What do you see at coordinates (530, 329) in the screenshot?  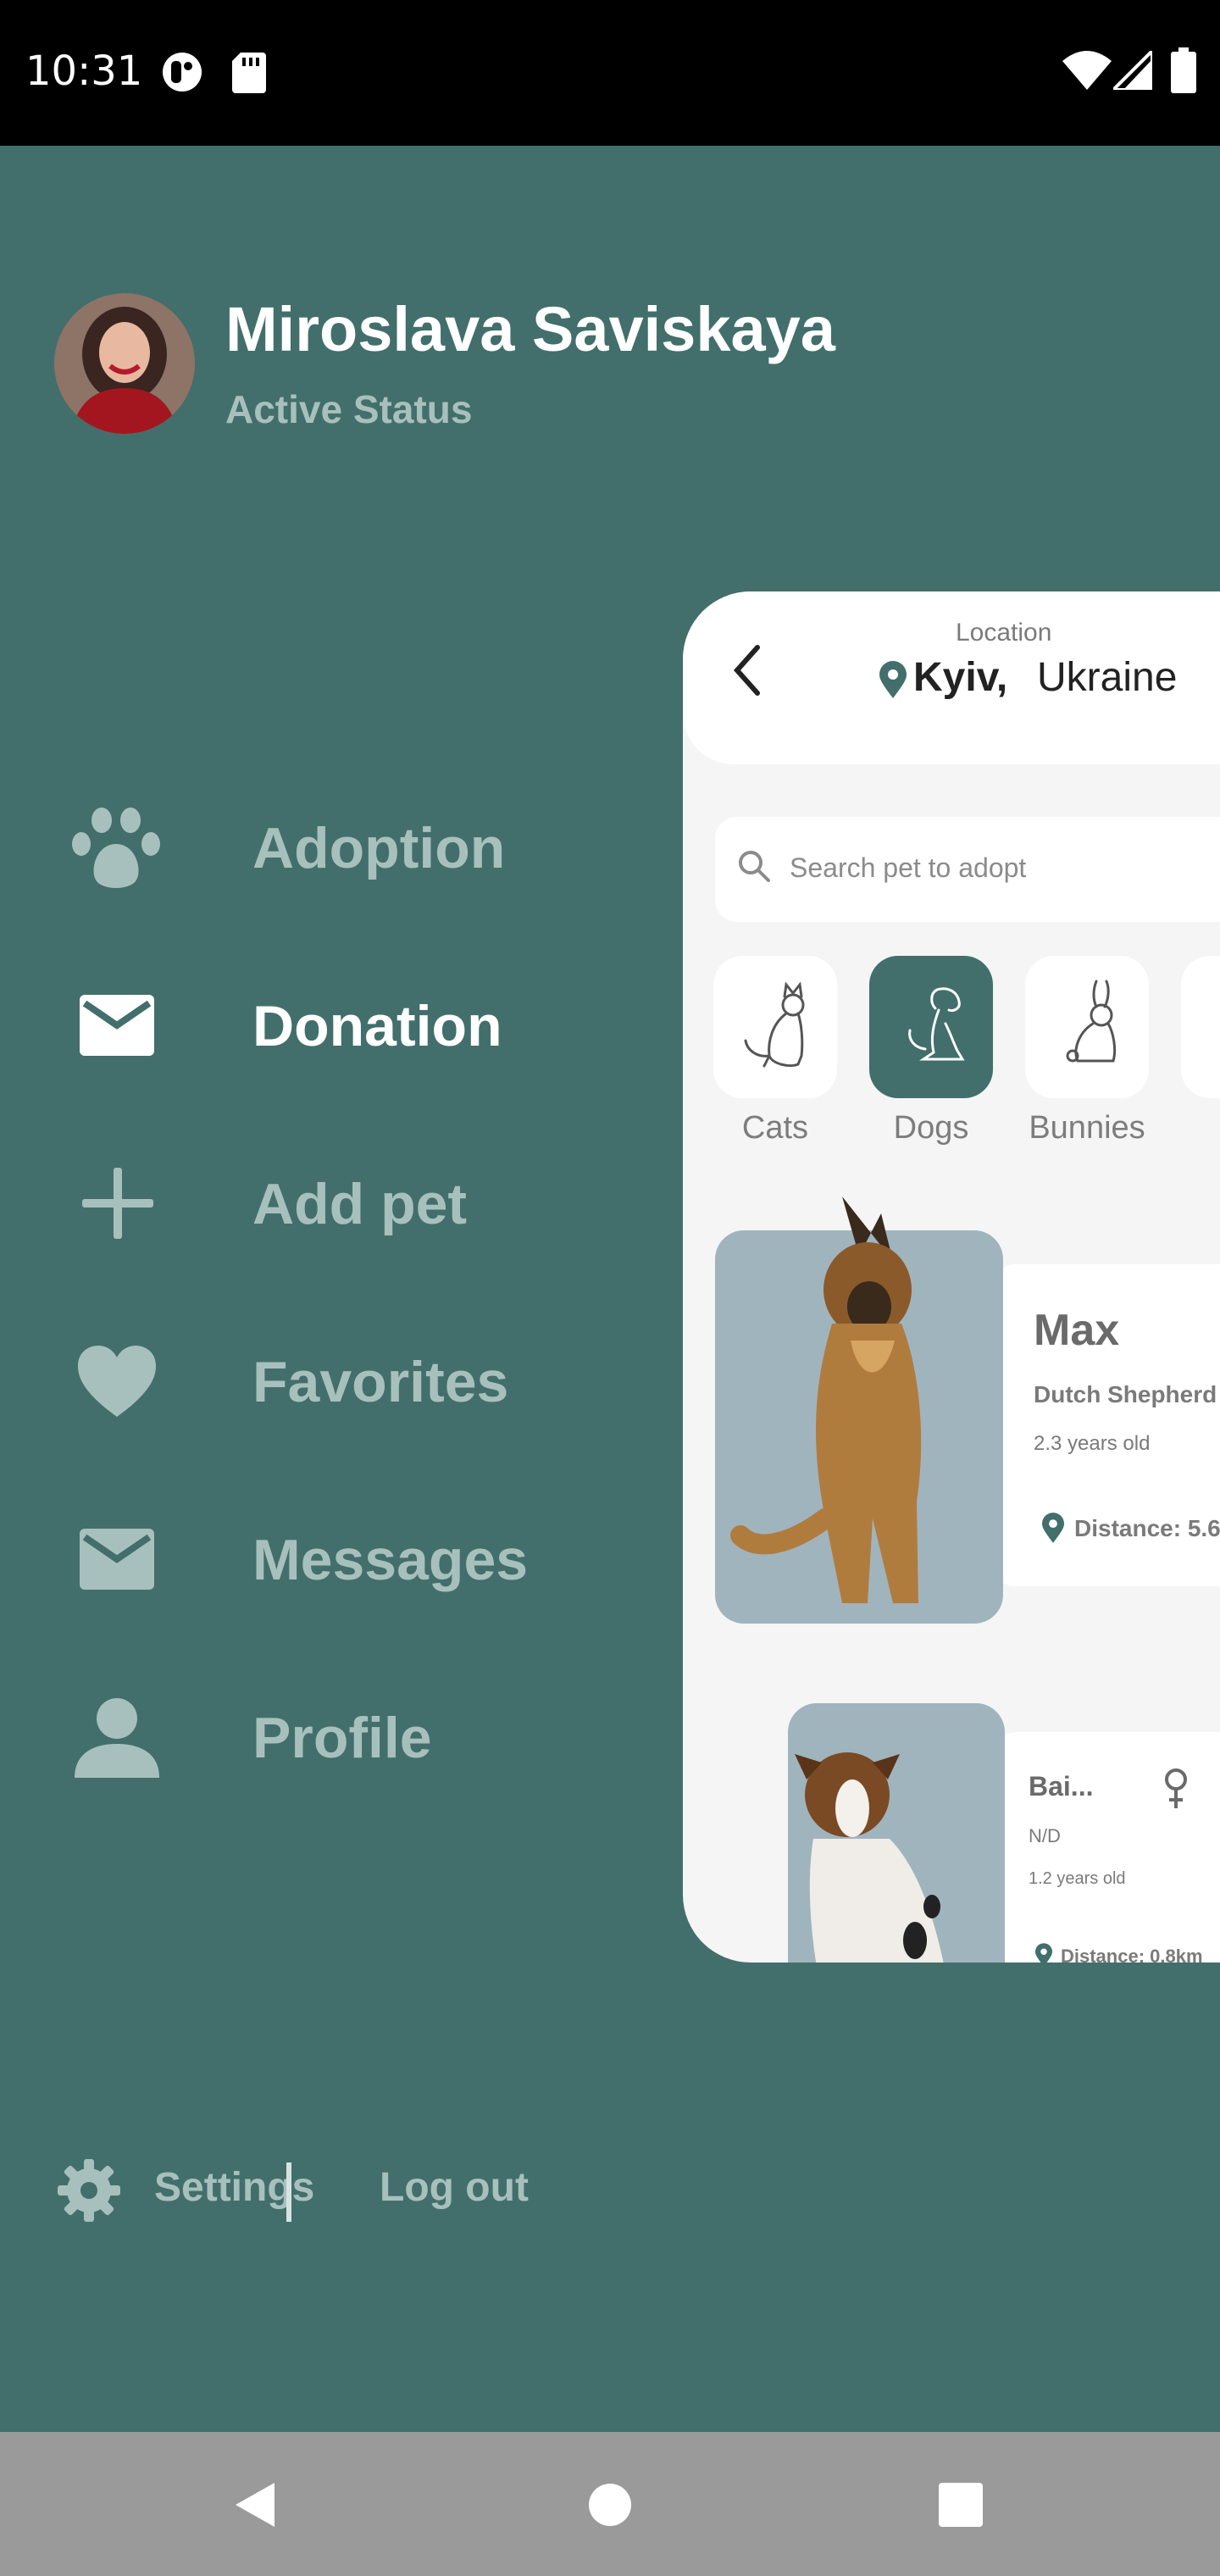 I see `user-name: Miroslava Saviskaya` at bounding box center [530, 329].